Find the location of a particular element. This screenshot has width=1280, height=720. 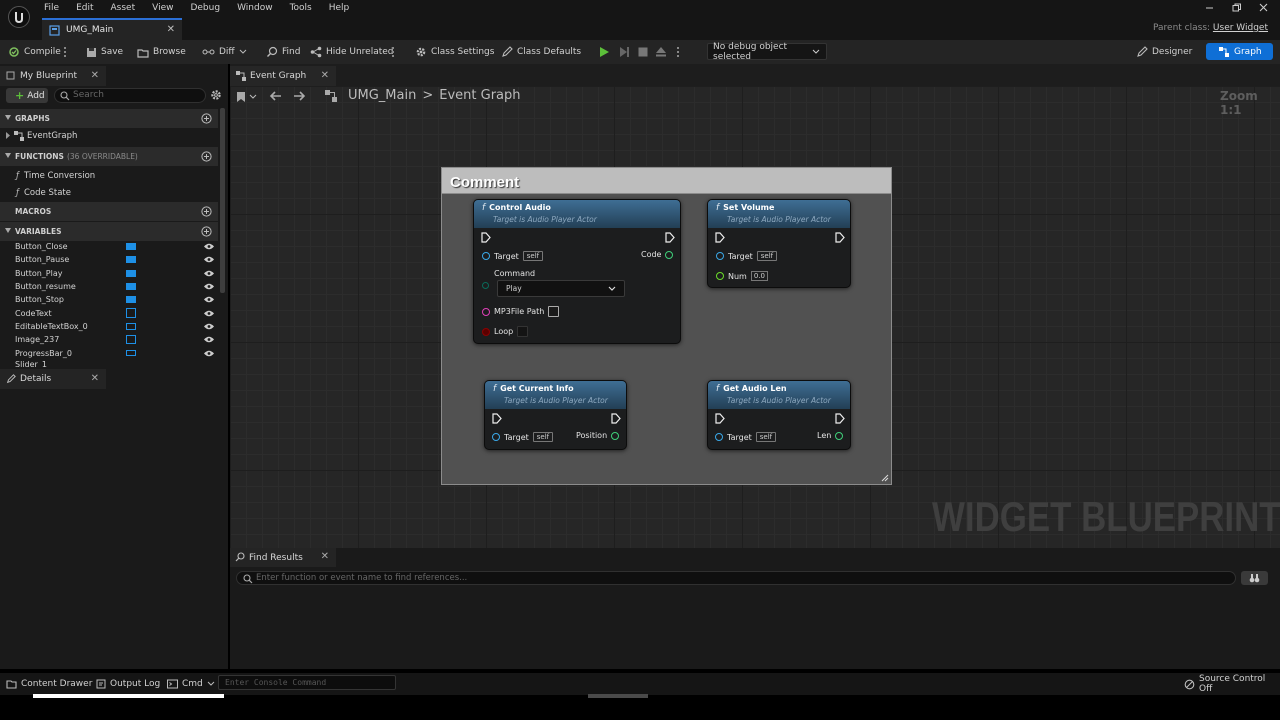

code-output-pin: Code is located at coordinates (657, 254).